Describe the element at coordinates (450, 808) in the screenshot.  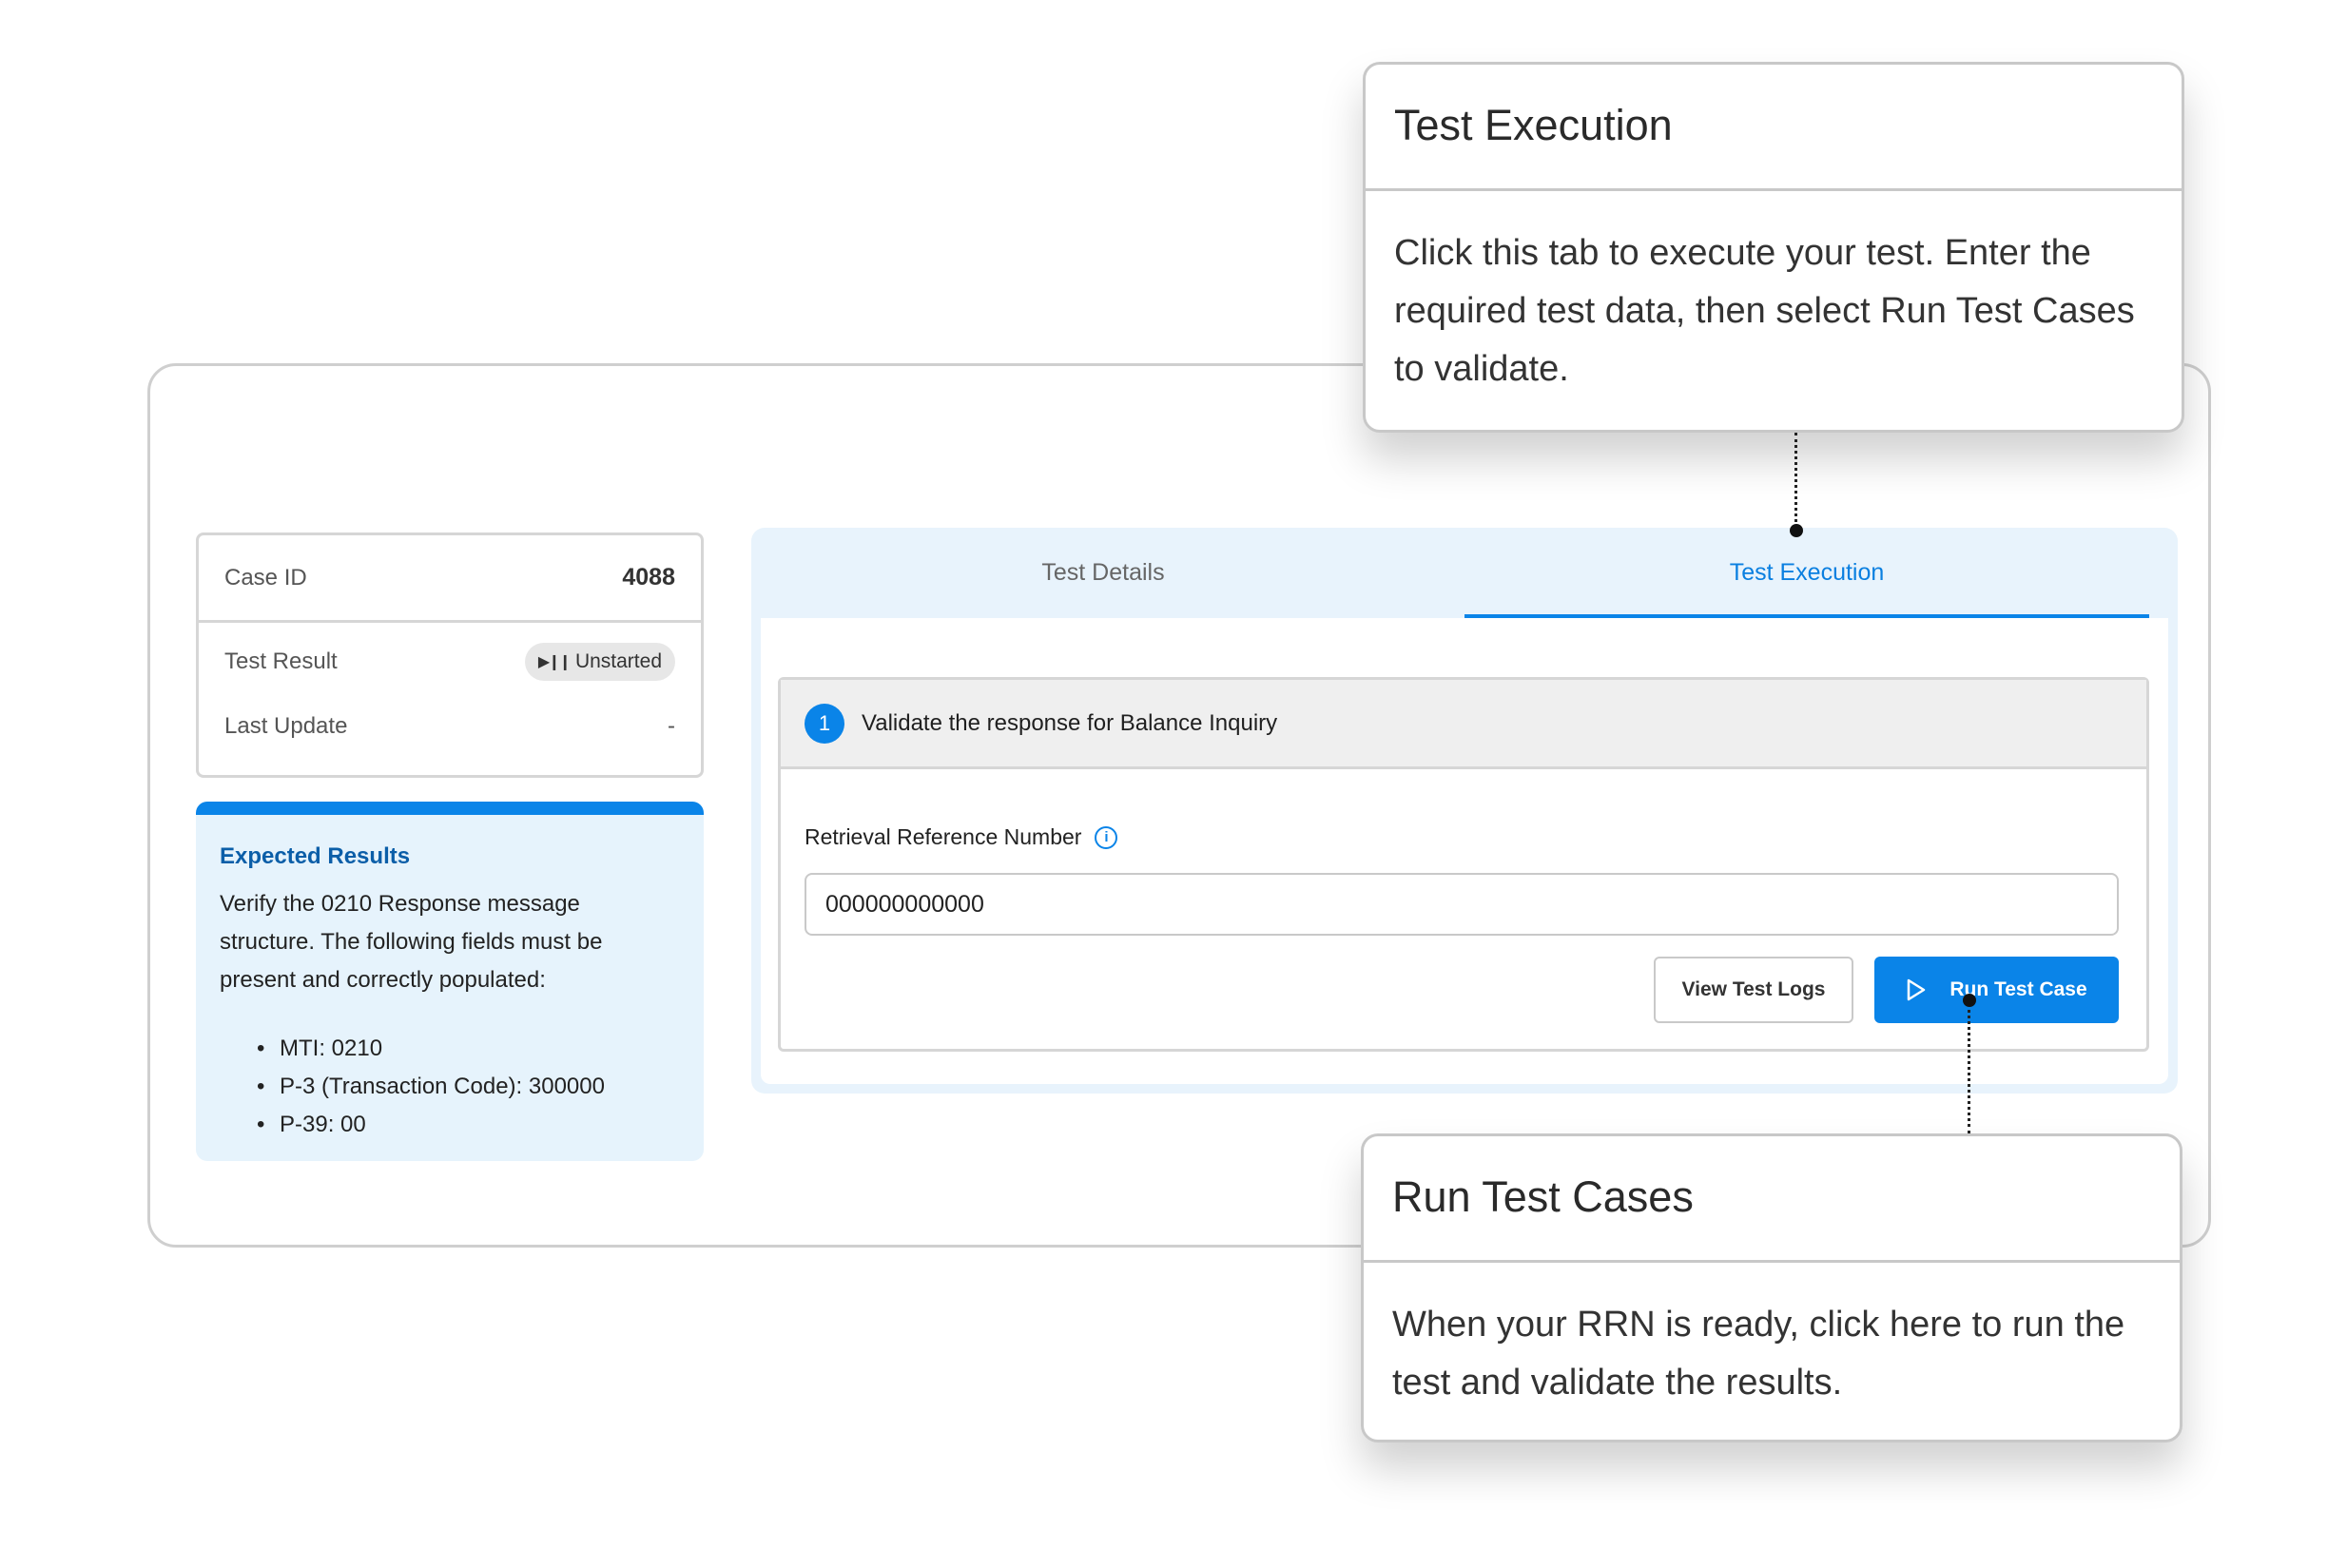
I see `expected-results-accent-bar` at that location.